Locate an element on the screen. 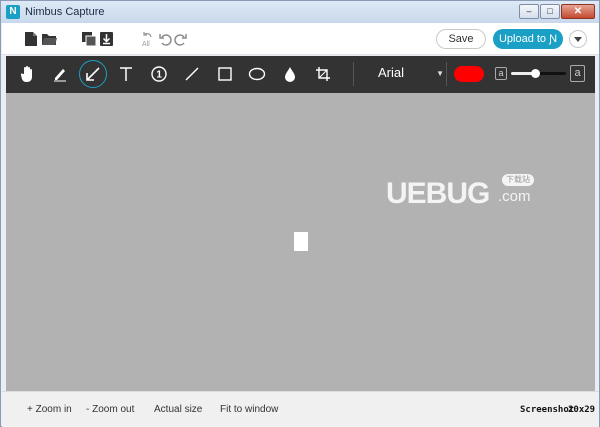 The height and width of the screenshot is (427, 600). chevron-down-icon: ▼ is located at coordinates (440, 73).